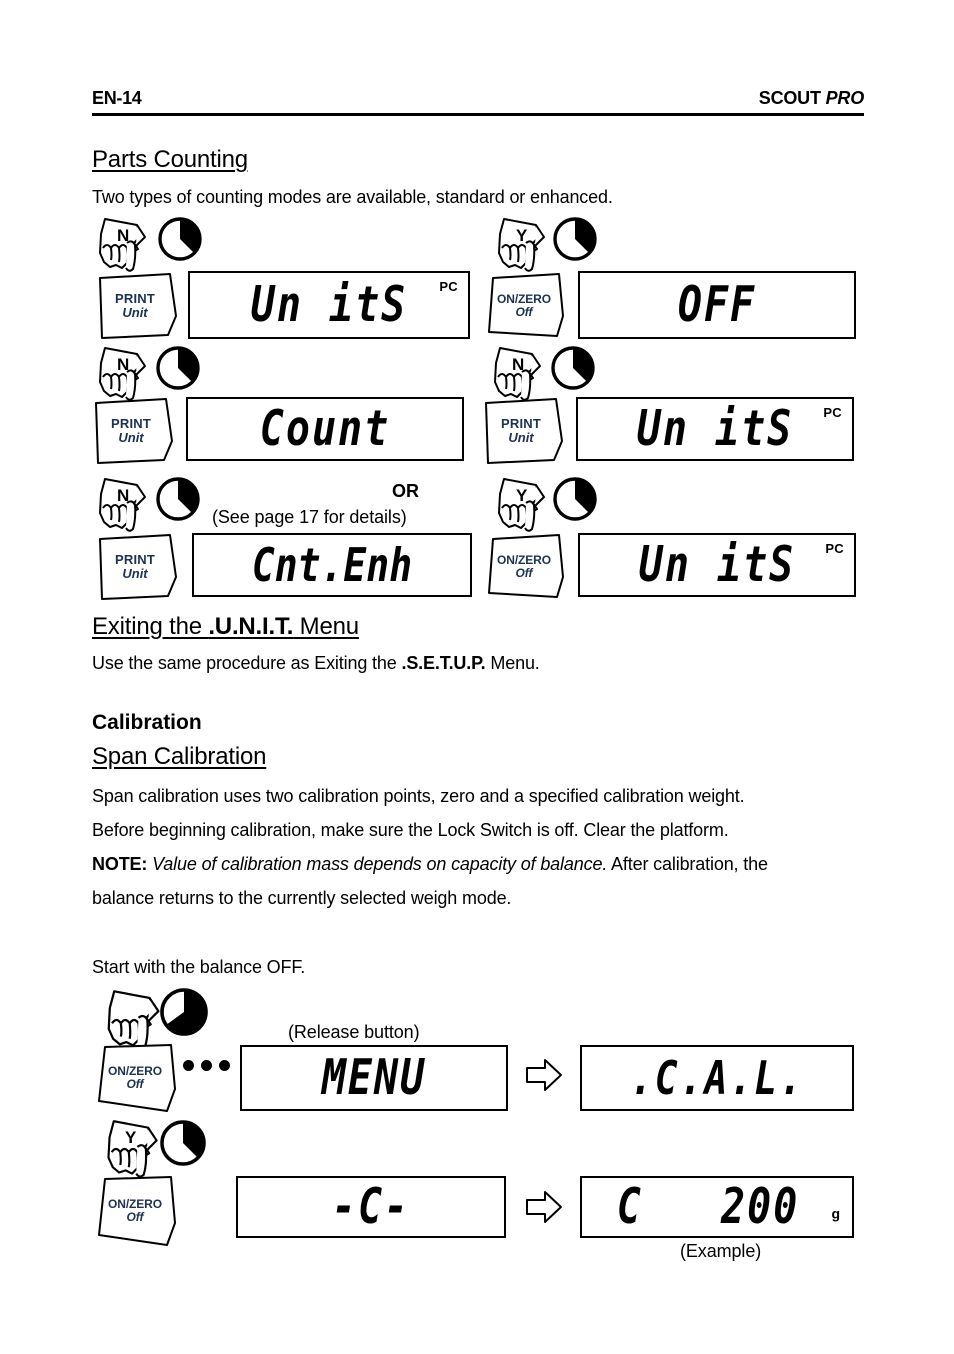 The width and height of the screenshot is (954, 1354). Describe the element at coordinates (199, 967) in the screenshot. I see `calibration-start-text: Start with the balance OFF.` at that location.